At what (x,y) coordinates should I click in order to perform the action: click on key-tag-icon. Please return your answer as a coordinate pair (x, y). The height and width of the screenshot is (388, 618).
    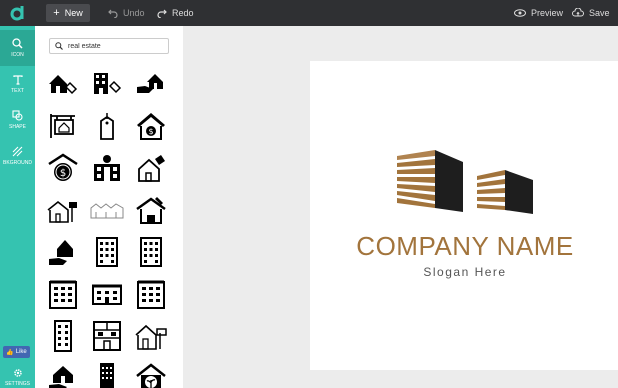
    Looking at the image, I should click on (107, 126).